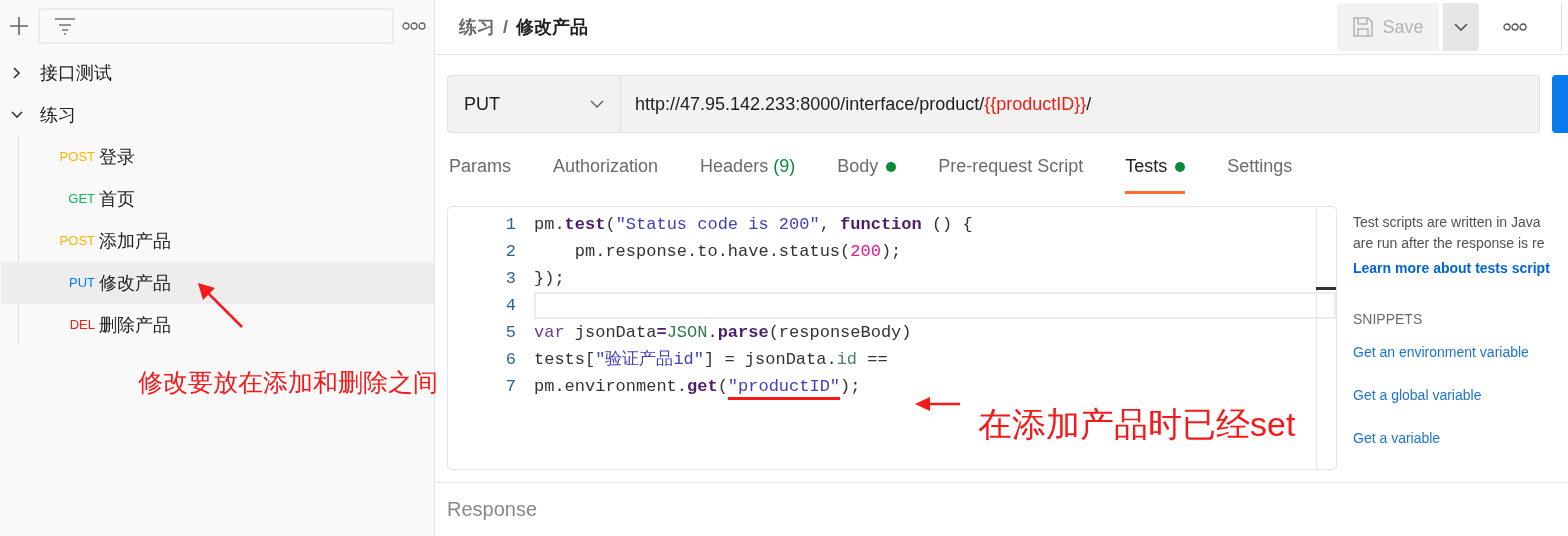  Describe the element at coordinates (477, 27) in the screenshot. I see `breadcrumb-item: 练习` at that location.